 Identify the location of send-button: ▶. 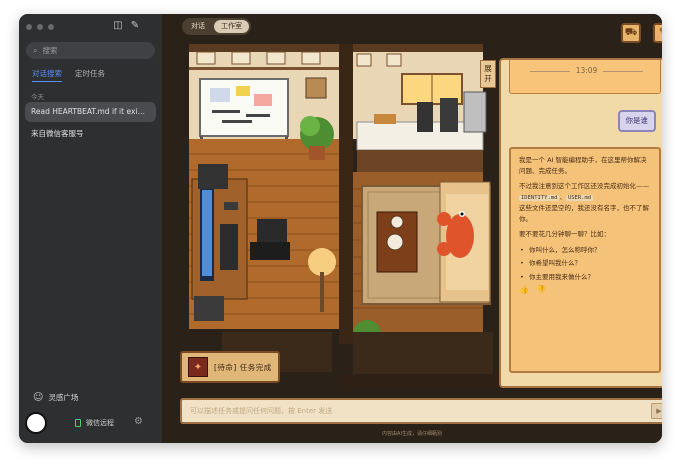
(656, 411).